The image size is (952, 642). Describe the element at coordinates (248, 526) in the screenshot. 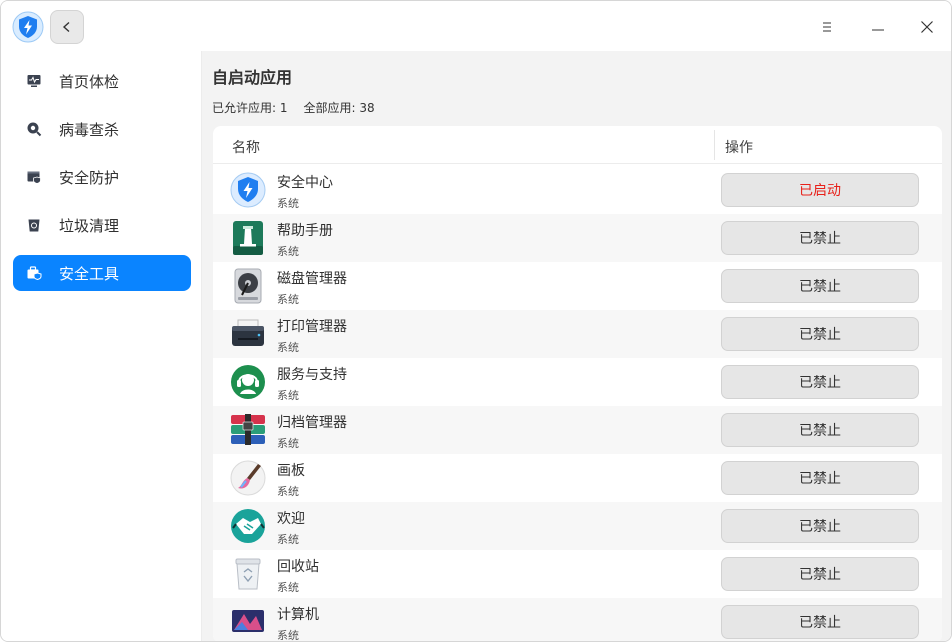

I see `welcome-handshake-icon` at that location.